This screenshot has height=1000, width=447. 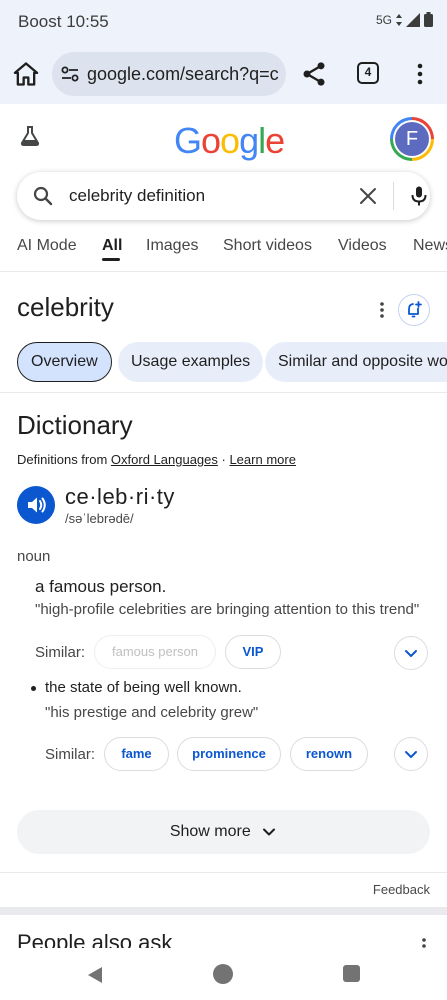 What do you see at coordinates (47, 246) in the screenshot?
I see `tab-ai-mode: AI Mode` at bounding box center [47, 246].